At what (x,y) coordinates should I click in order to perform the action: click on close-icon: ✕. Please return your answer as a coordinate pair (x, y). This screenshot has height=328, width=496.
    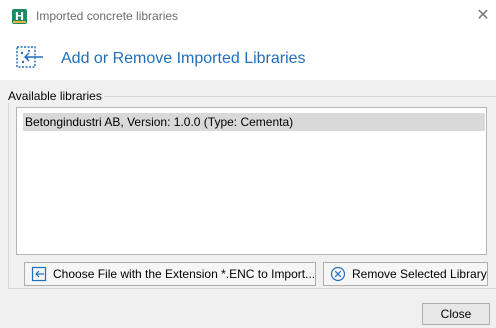
    Looking at the image, I should click on (483, 15).